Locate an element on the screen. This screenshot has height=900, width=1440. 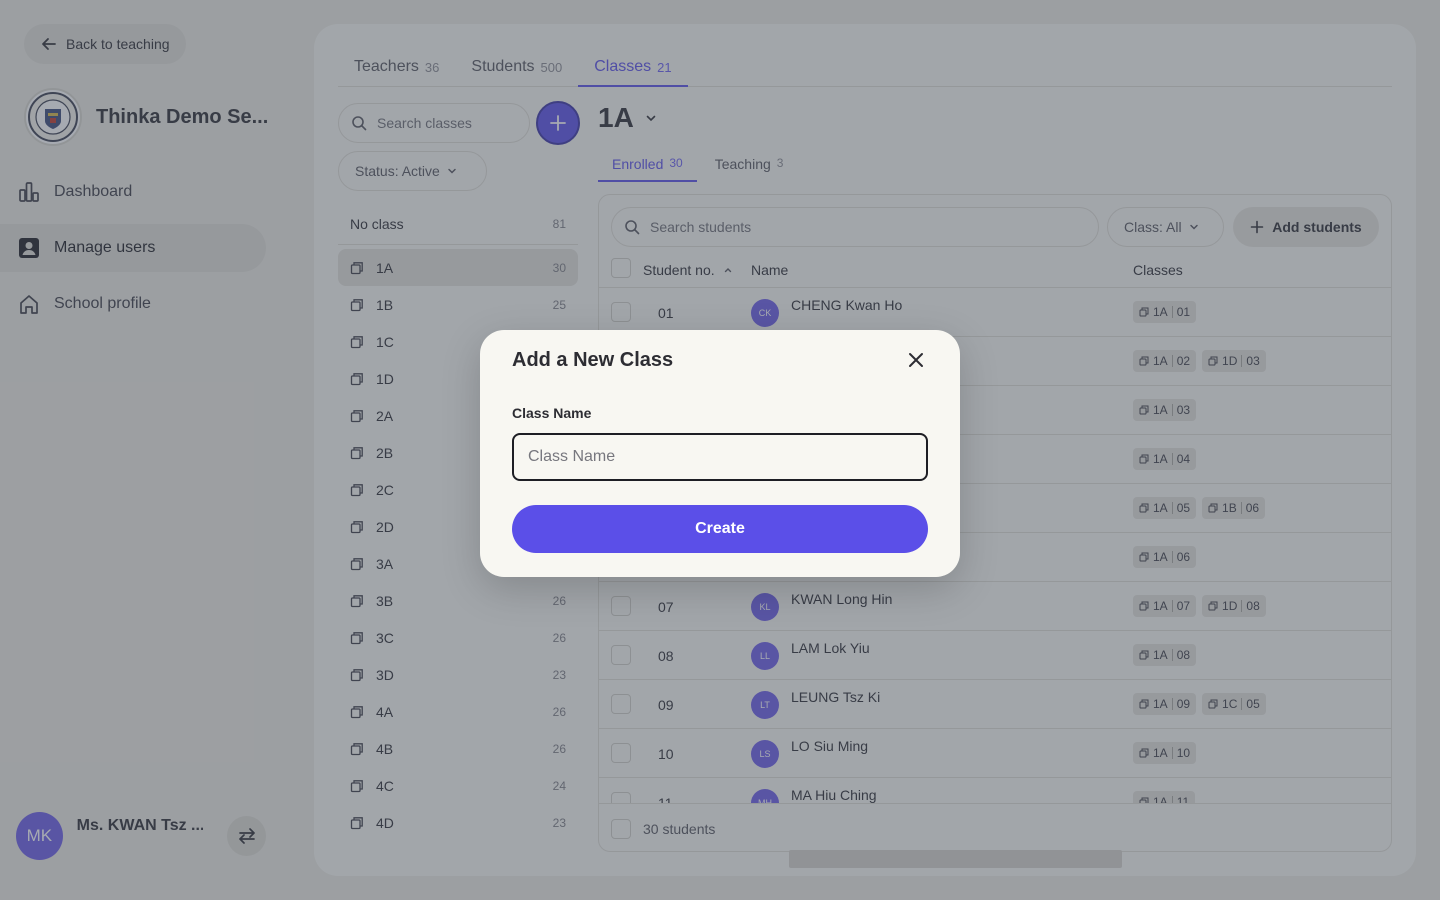
add-class-dialog: Add a New Class Class Name Create is located at coordinates (720, 453).